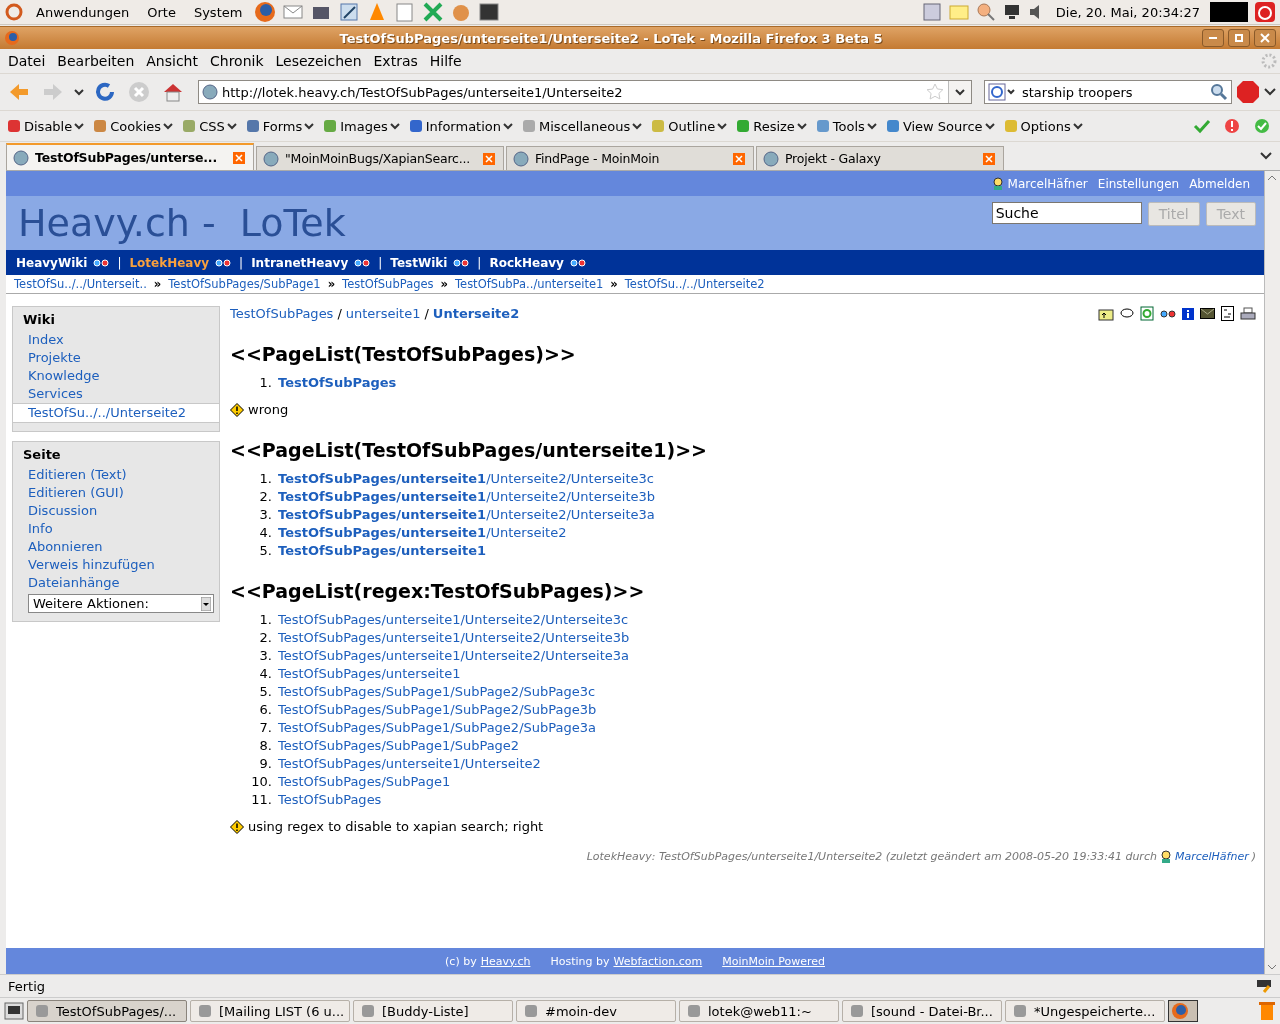 This screenshot has height=1024, width=1280. I want to click on sidebar-link: TestOfSu../../Unterseite2, so click(116, 413).